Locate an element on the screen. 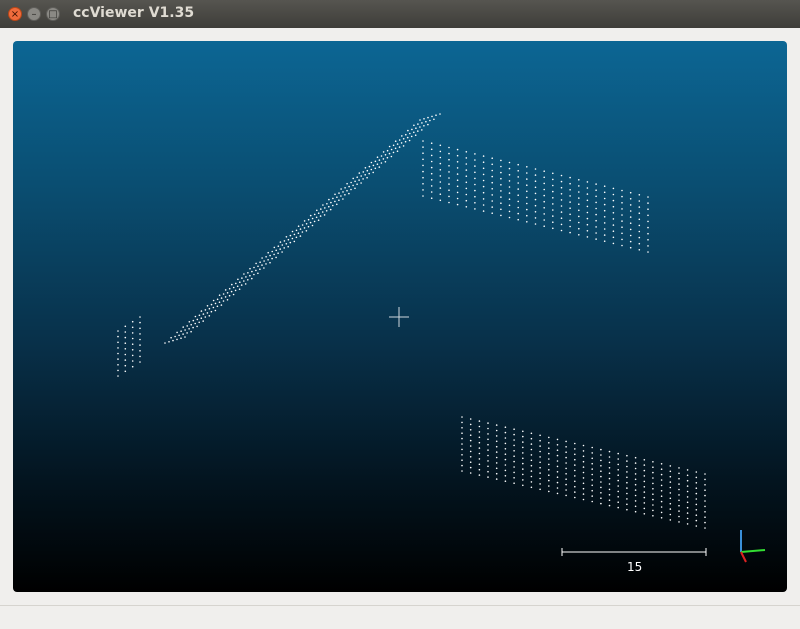 The width and height of the screenshot is (800, 629). title-bar: × – □ ccViewer V1.35 is located at coordinates (400, 14).